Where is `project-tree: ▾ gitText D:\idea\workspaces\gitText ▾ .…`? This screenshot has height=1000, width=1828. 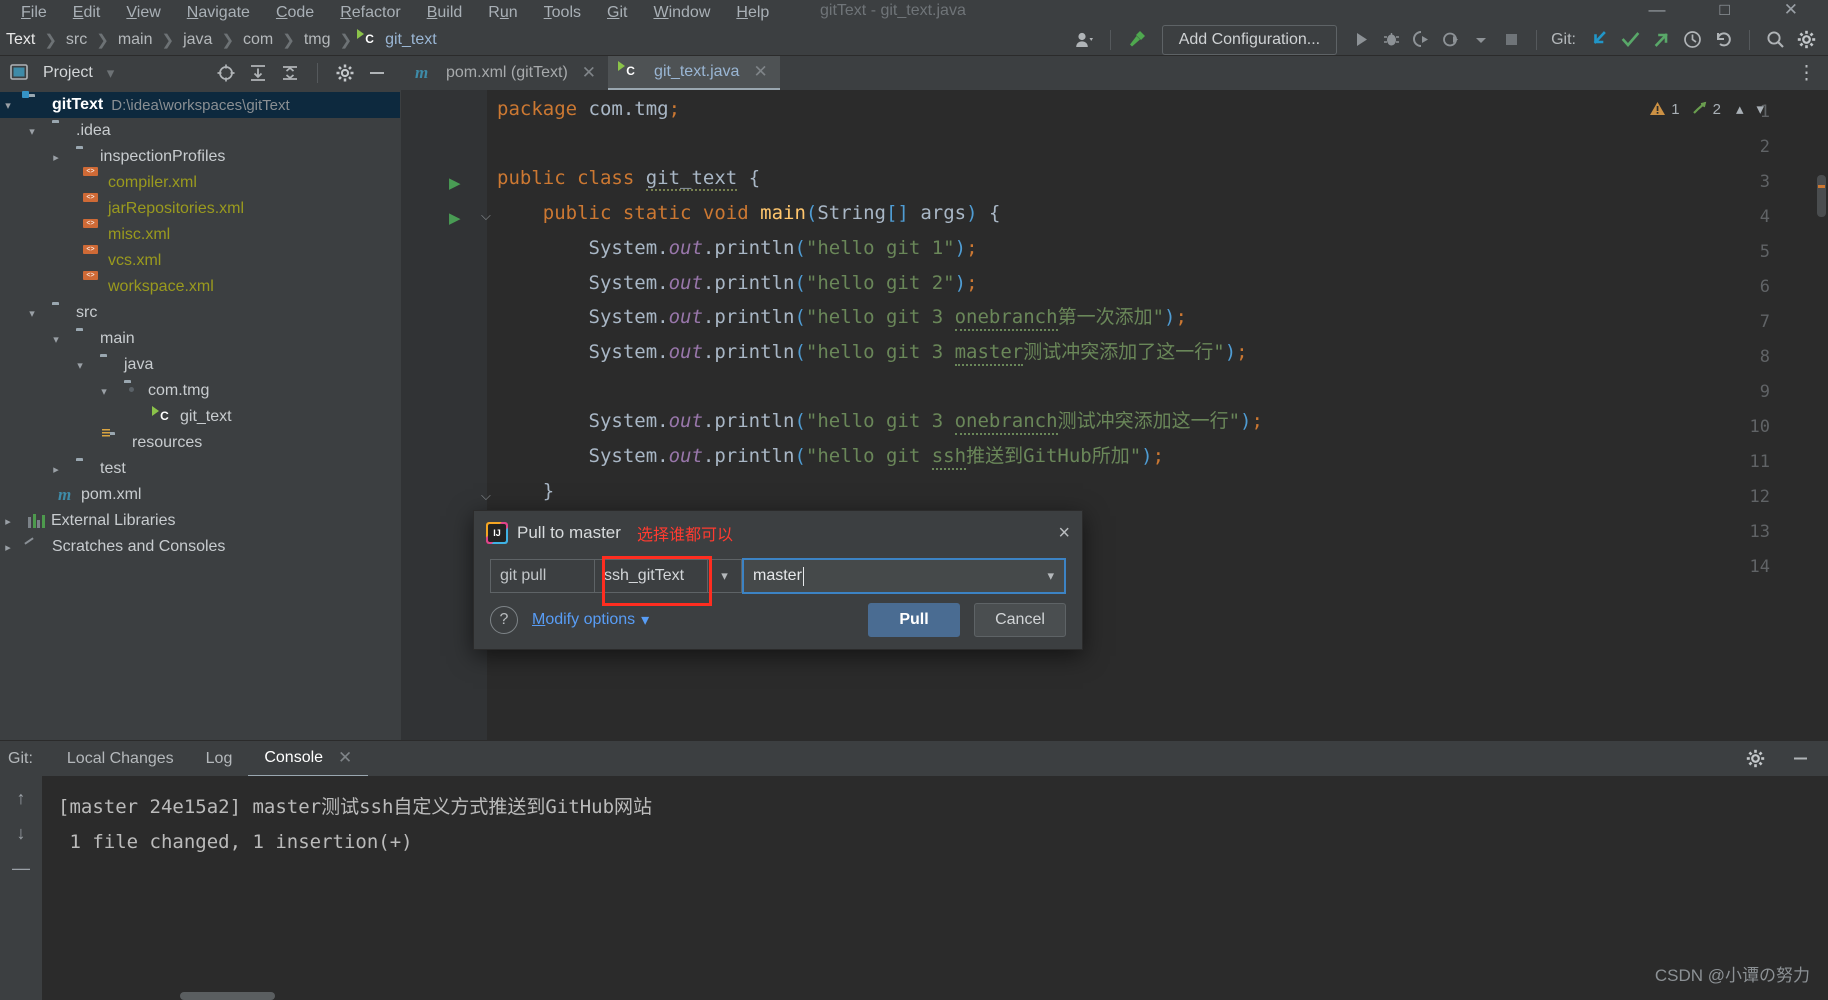 project-tree: ▾ gitText D:\idea\workspaces\gitText ▾ .… is located at coordinates (200, 415).